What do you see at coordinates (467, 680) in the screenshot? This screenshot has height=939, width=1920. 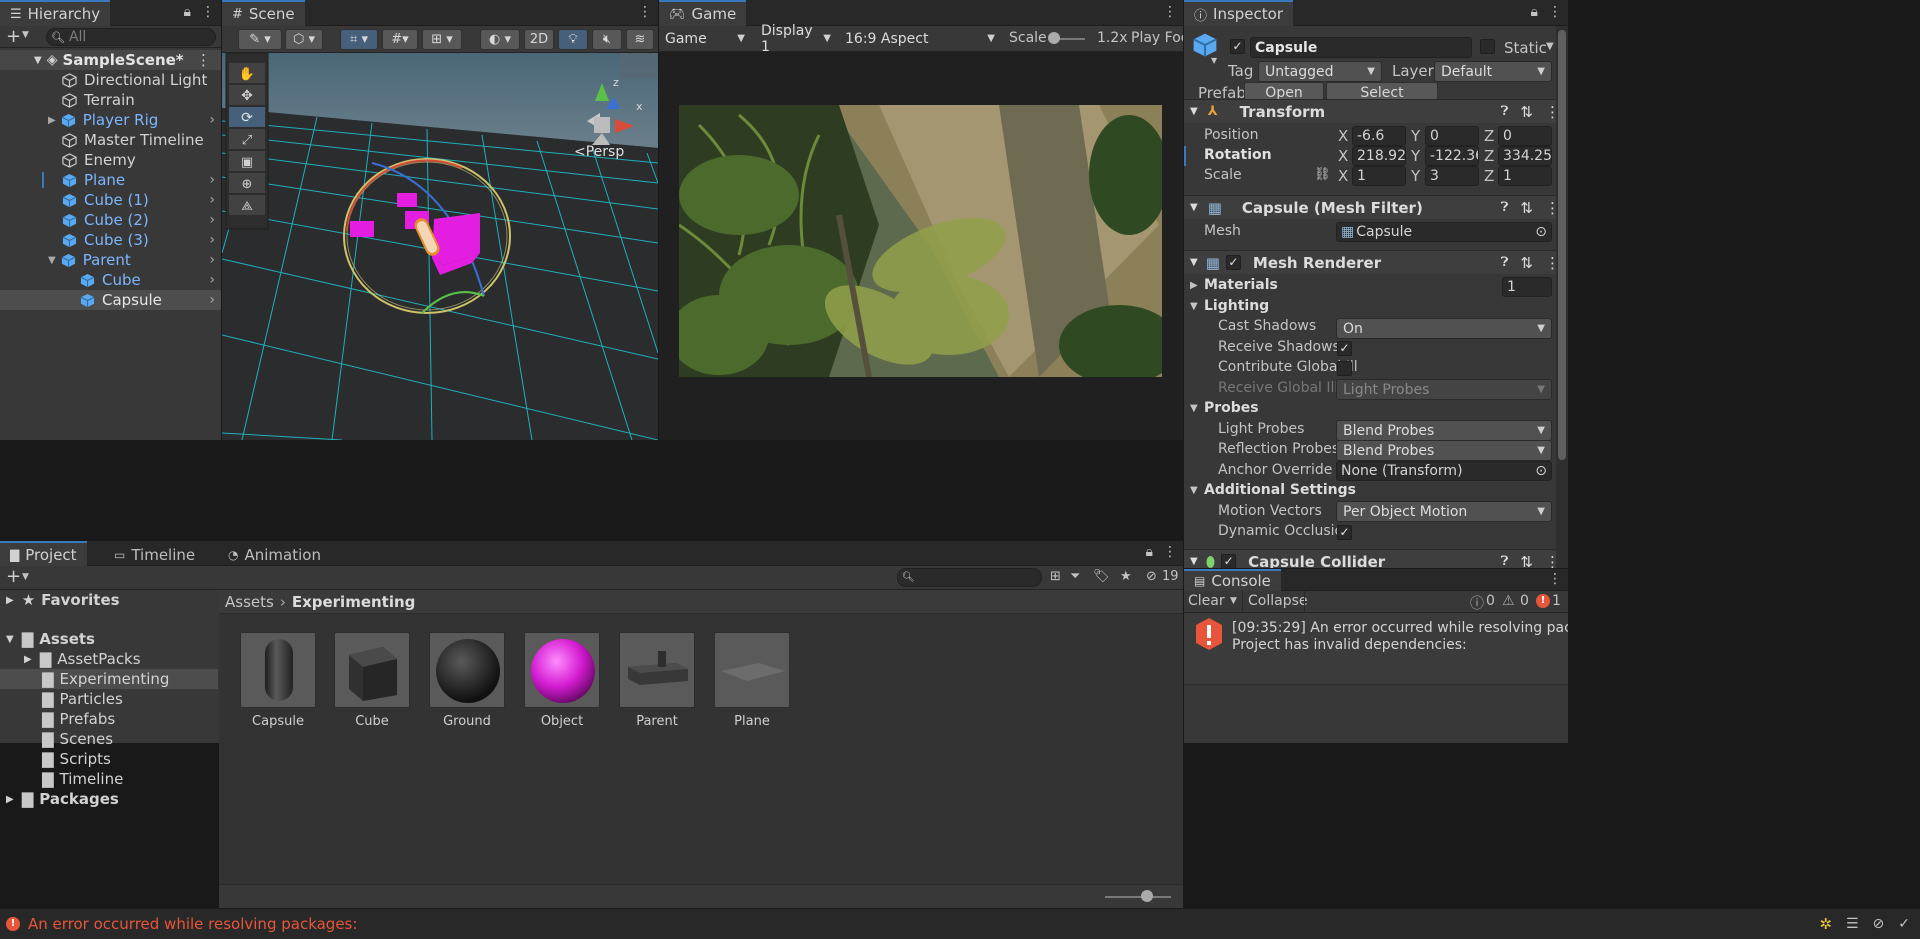 I see `asset-item: Ground` at bounding box center [467, 680].